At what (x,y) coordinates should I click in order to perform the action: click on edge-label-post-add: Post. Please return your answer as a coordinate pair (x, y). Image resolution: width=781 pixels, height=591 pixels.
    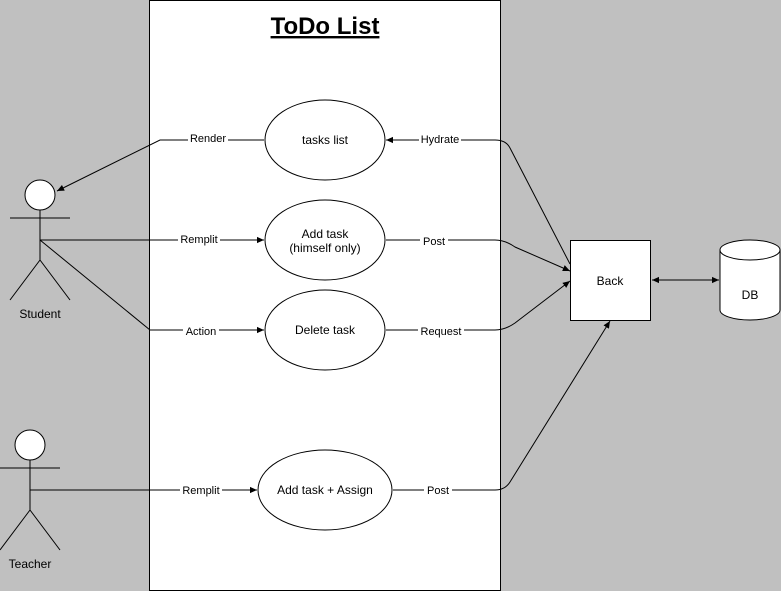
    Looking at the image, I should click on (434, 242).